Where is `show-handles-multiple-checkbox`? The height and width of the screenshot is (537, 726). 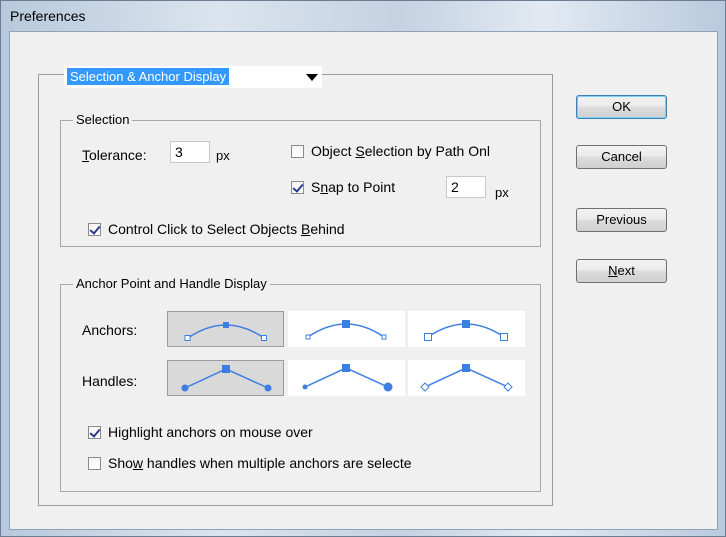
show-handles-multiple-checkbox is located at coordinates (94, 463).